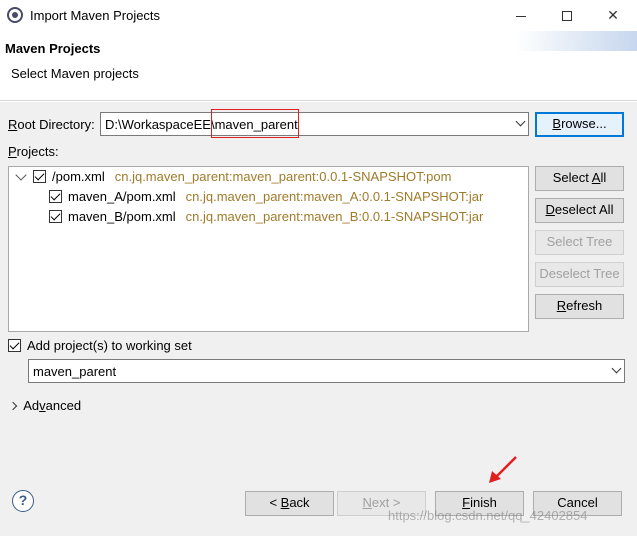 This screenshot has height=536, width=637. What do you see at coordinates (122, 196) in the screenshot?
I see `project-name: maven_A/pom.xml` at bounding box center [122, 196].